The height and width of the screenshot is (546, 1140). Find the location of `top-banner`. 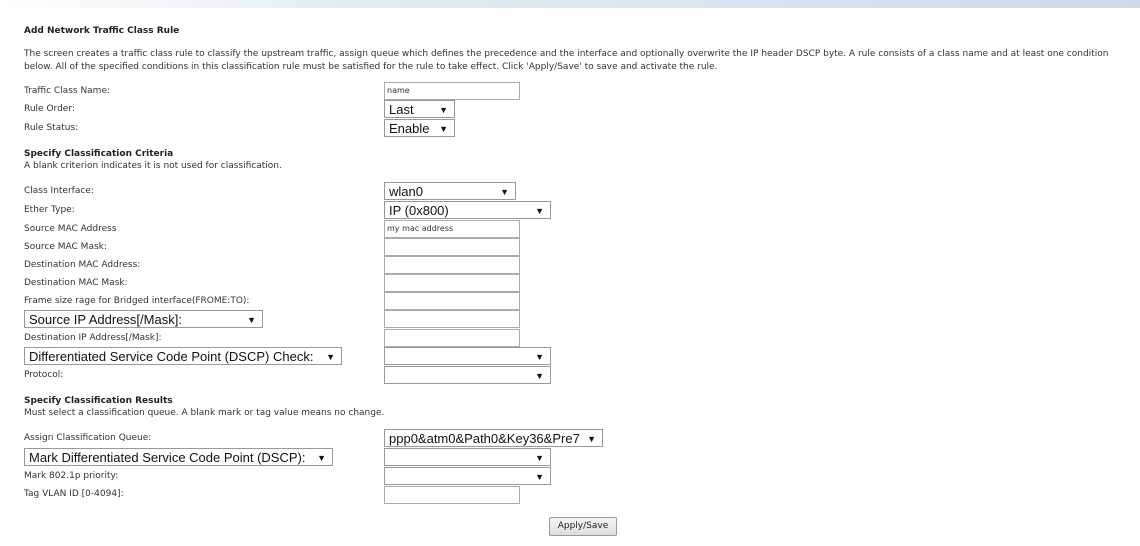

top-banner is located at coordinates (570, 4).